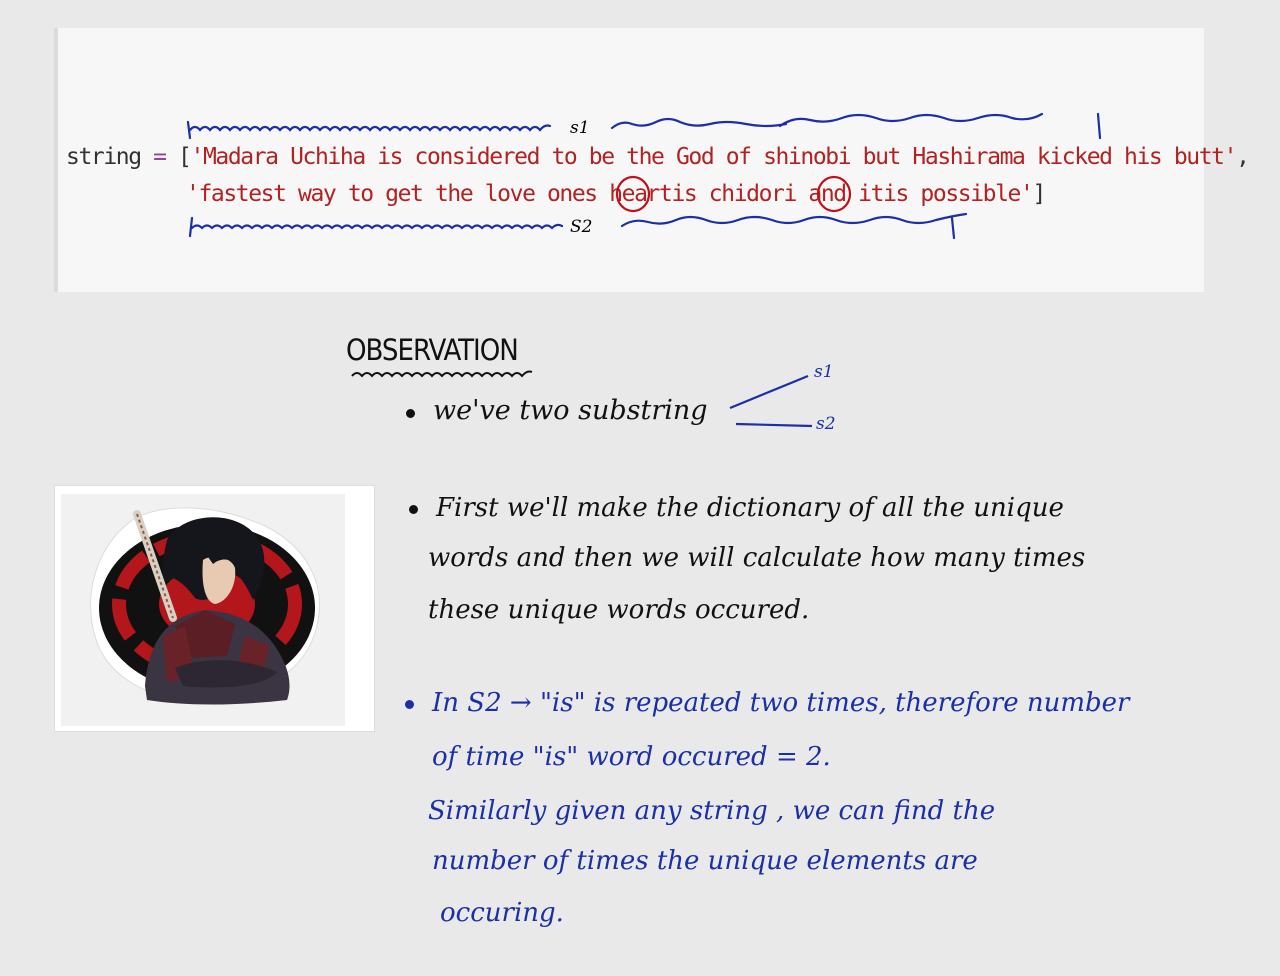 The width and height of the screenshot is (1280, 976). What do you see at coordinates (1243, 157) in the screenshot?
I see `comma: ,` at bounding box center [1243, 157].